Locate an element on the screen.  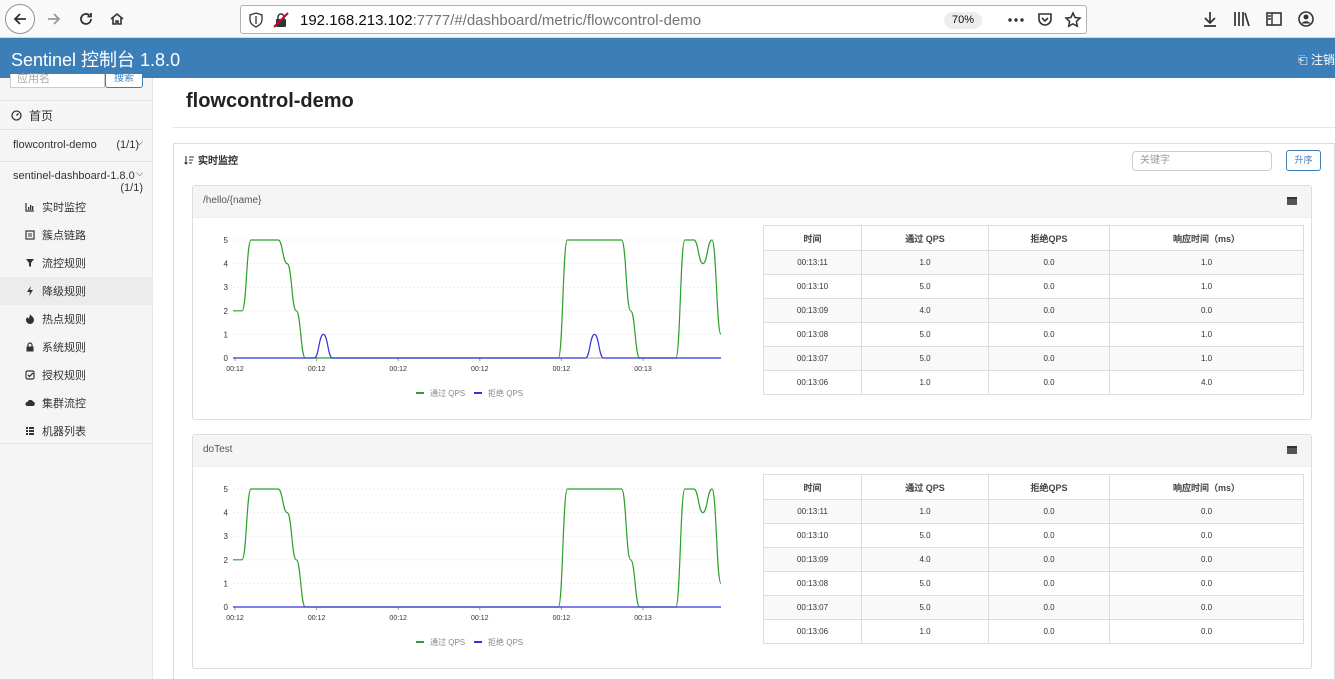
cell-time: 00:13:09 is located at coordinates (812, 310).